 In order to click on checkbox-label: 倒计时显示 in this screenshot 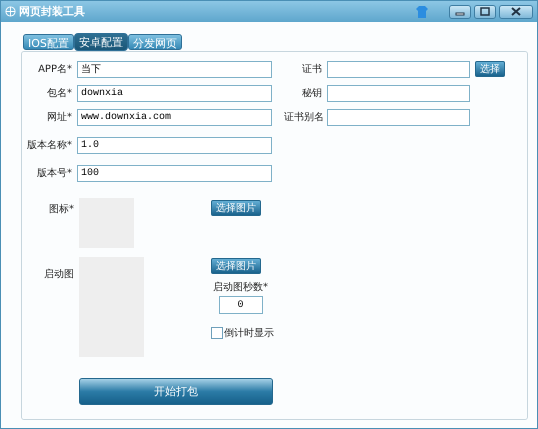, I will do `click(249, 333)`.